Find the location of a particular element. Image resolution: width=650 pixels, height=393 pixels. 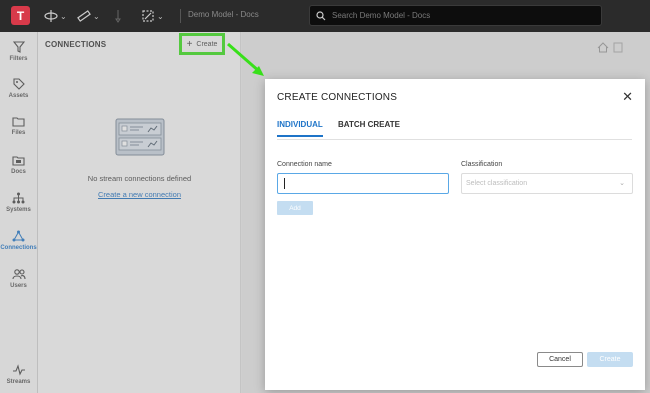

section-box-icon is located at coordinates (148, 16).